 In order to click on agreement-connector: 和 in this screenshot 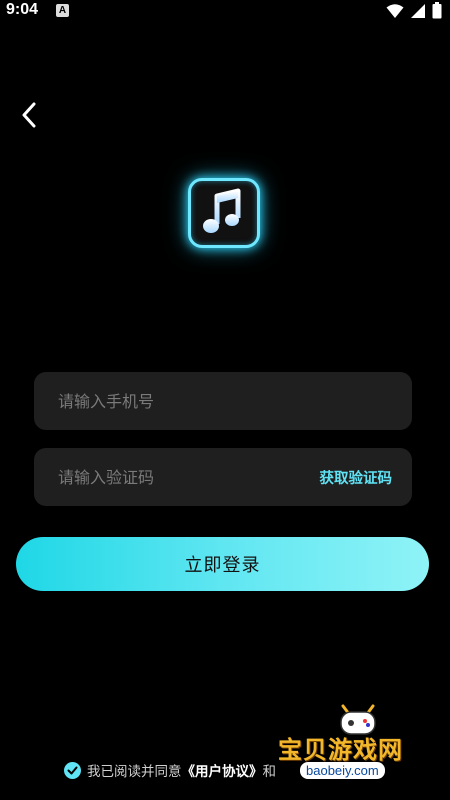, I will do `click(269, 772)`.